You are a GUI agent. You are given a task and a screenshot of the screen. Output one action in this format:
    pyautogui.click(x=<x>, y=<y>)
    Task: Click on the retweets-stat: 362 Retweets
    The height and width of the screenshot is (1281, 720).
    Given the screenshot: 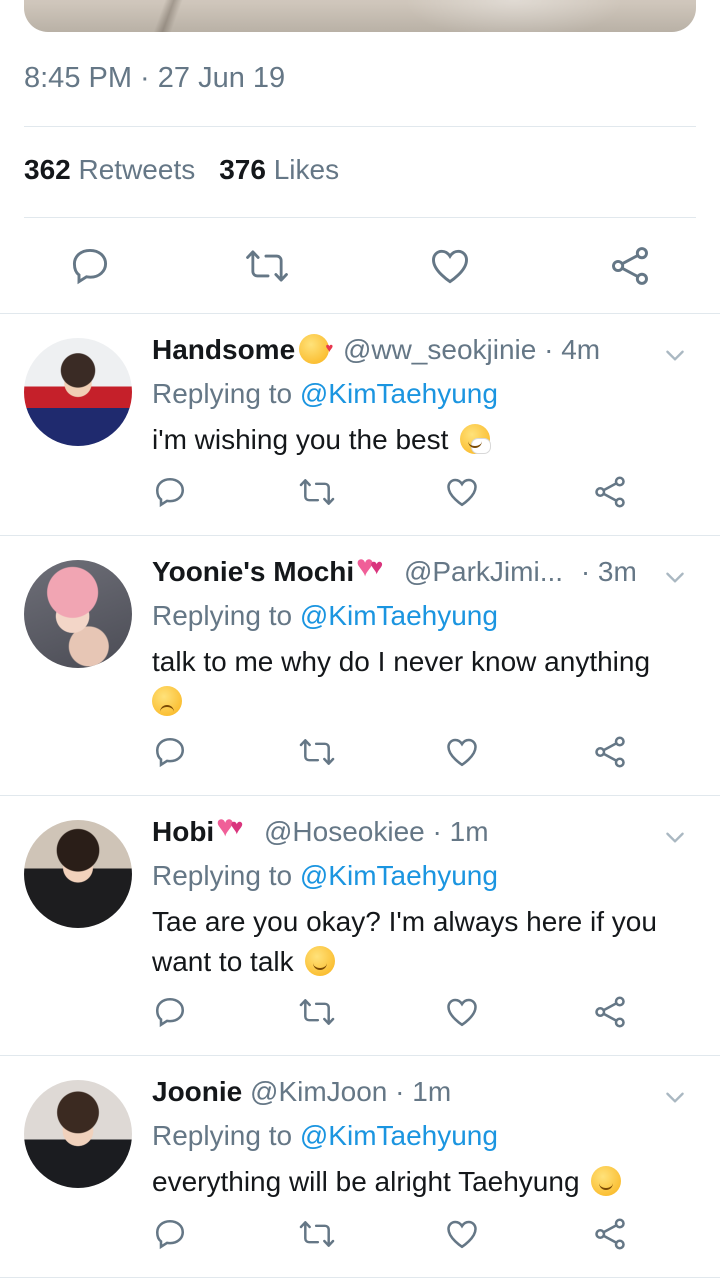 What is the action you would take?
    pyautogui.click(x=109, y=170)
    